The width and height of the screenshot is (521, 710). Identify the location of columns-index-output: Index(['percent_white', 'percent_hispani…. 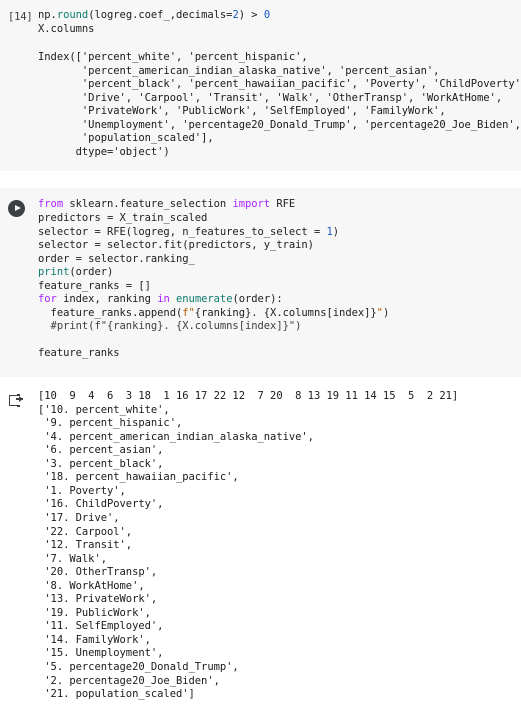
(279, 104).